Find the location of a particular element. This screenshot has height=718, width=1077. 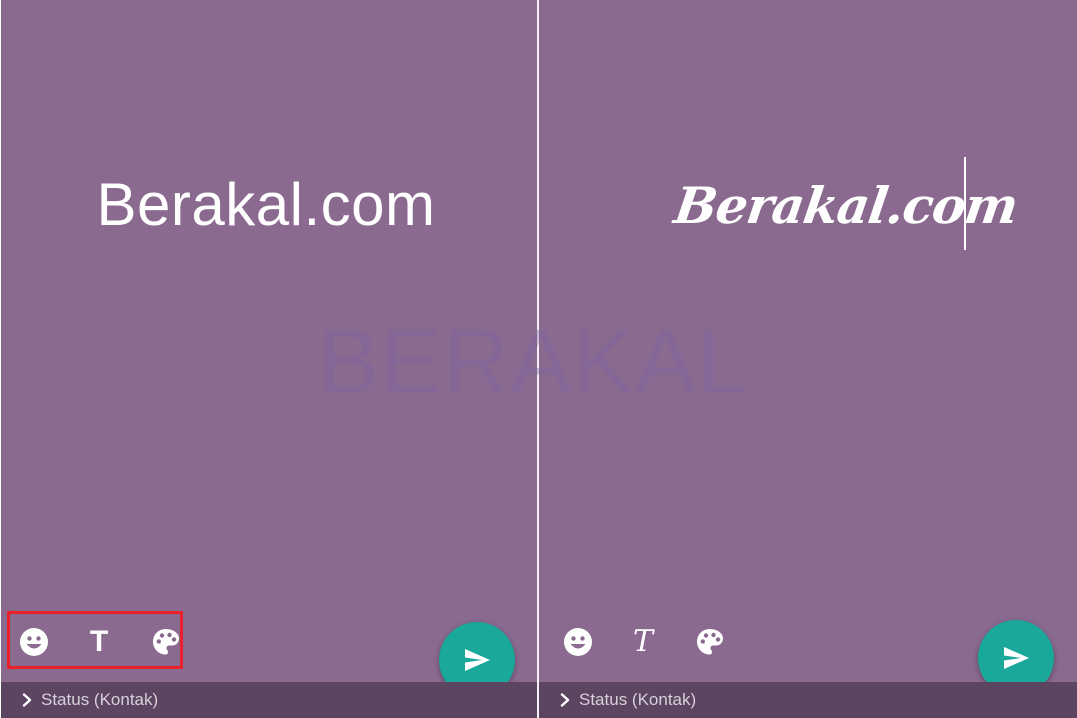

text-script-T-icon: T is located at coordinates (642, 641).